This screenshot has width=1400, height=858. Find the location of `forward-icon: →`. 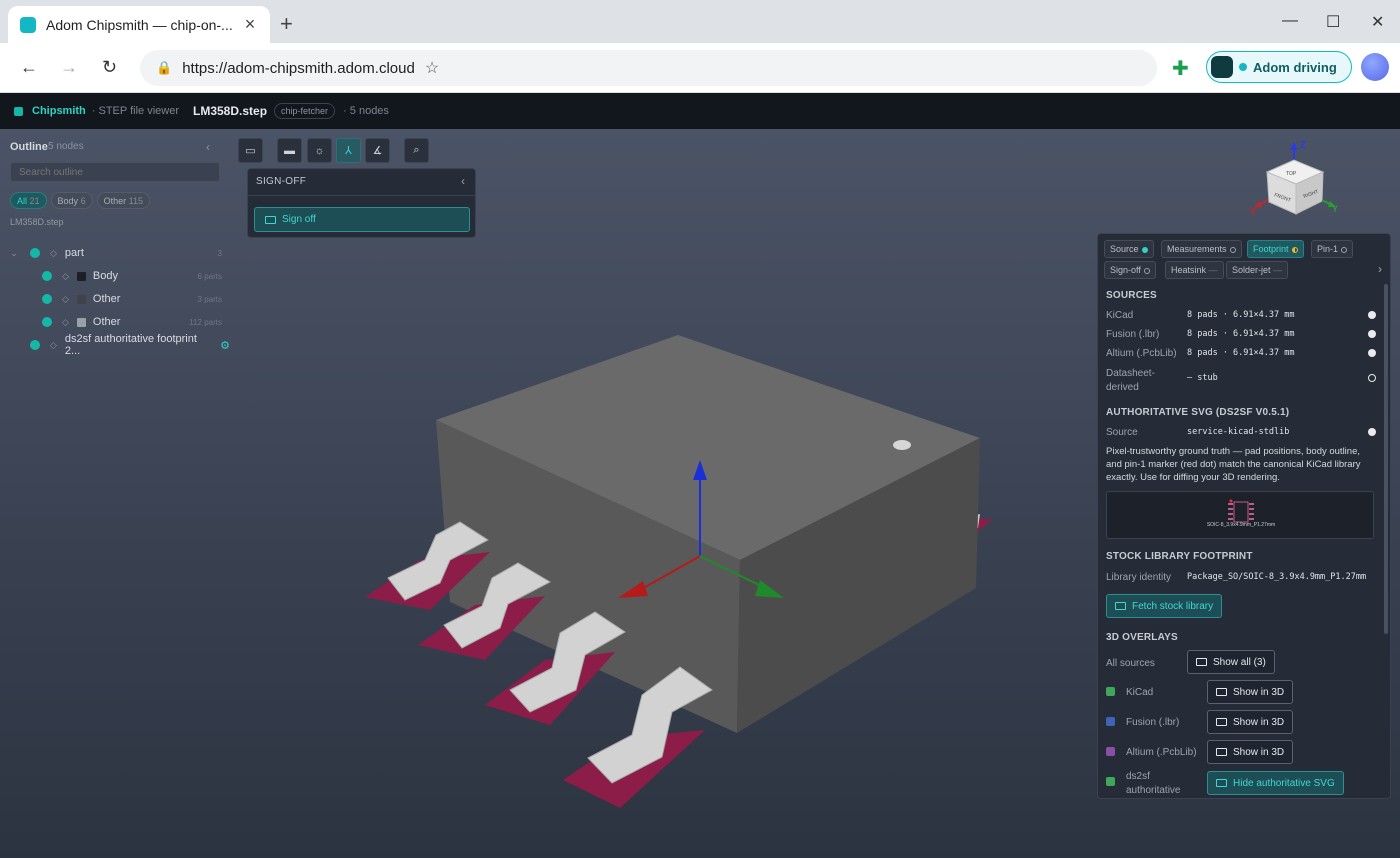

forward-icon: → is located at coordinates (69, 67).